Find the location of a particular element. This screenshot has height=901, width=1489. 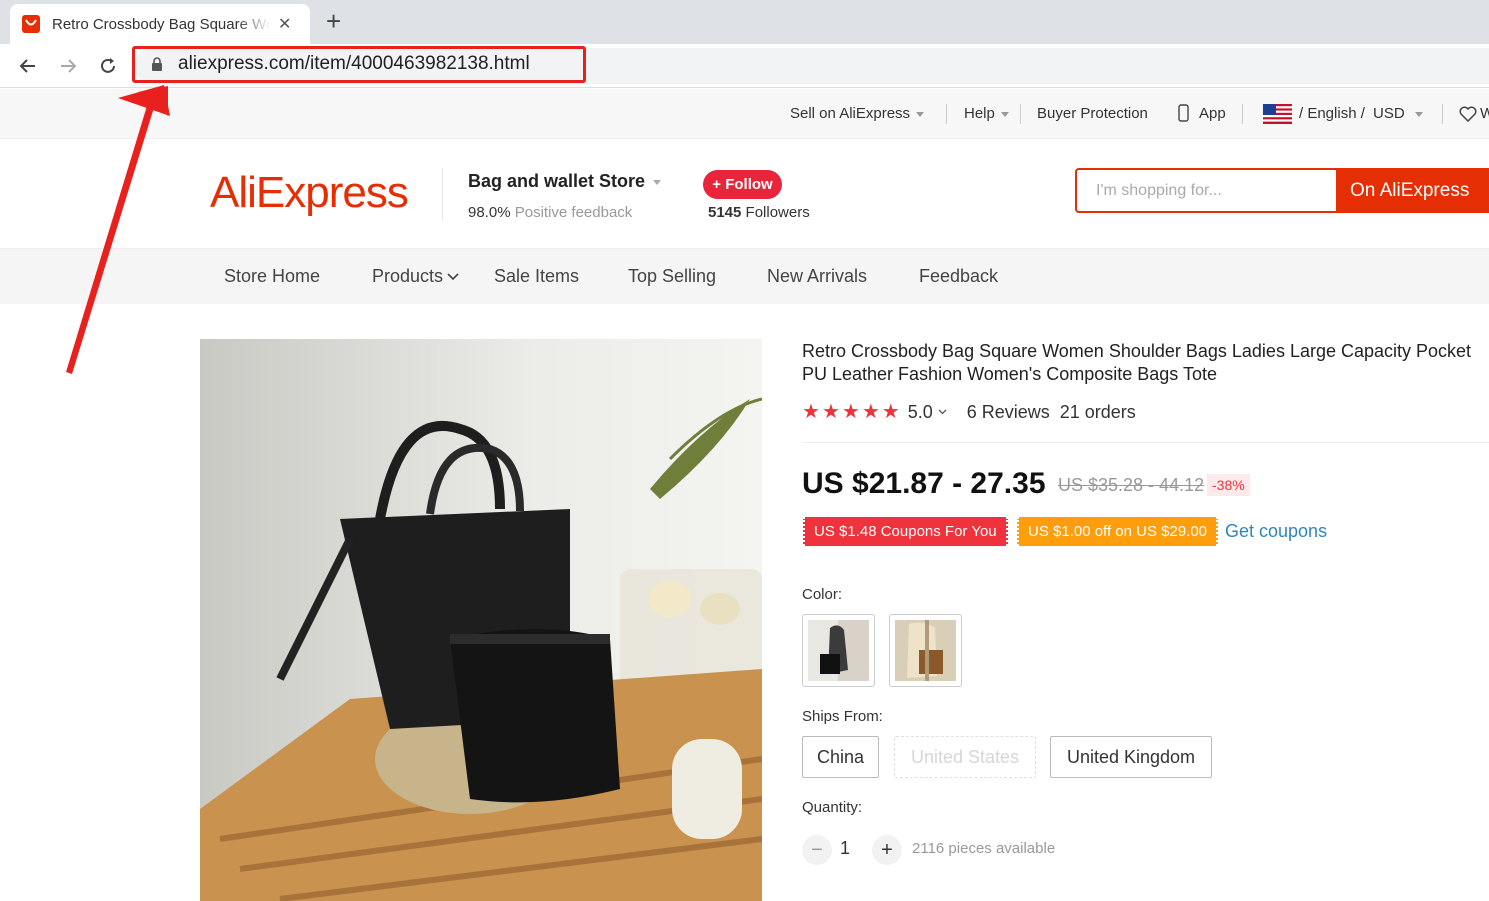

color-swatch-black is located at coordinates (838, 650).